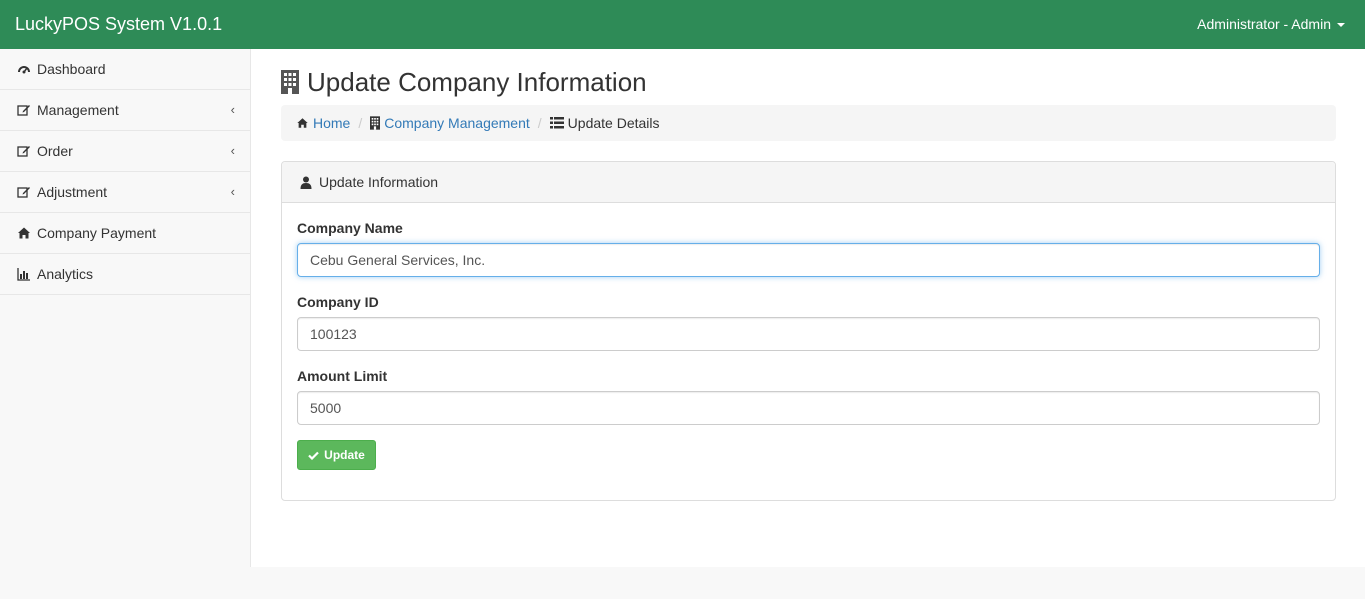  I want to click on breadcrumb-current: Update Details, so click(604, 123).